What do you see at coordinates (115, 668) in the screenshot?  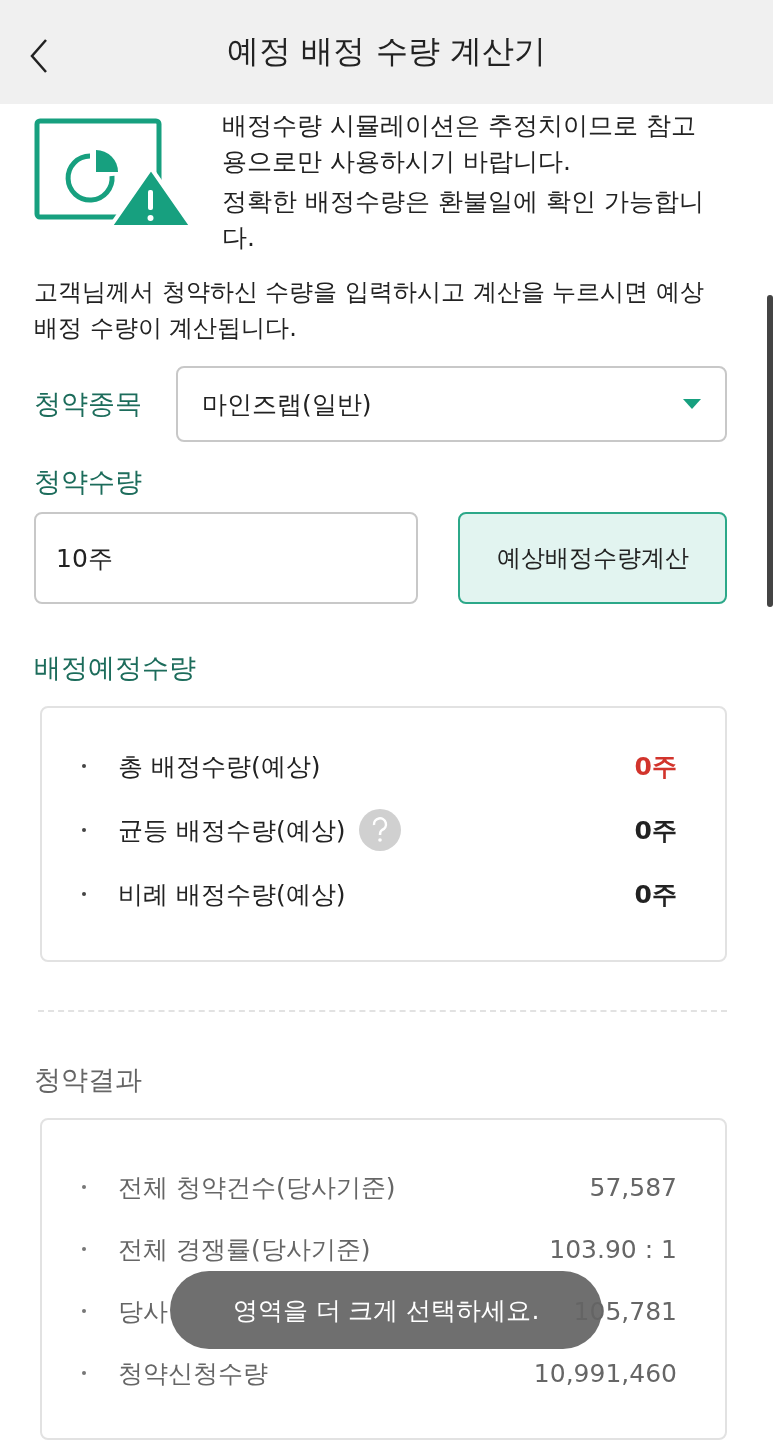 I see `section-title: 배정예정수량` at bounding box center [115, 668].